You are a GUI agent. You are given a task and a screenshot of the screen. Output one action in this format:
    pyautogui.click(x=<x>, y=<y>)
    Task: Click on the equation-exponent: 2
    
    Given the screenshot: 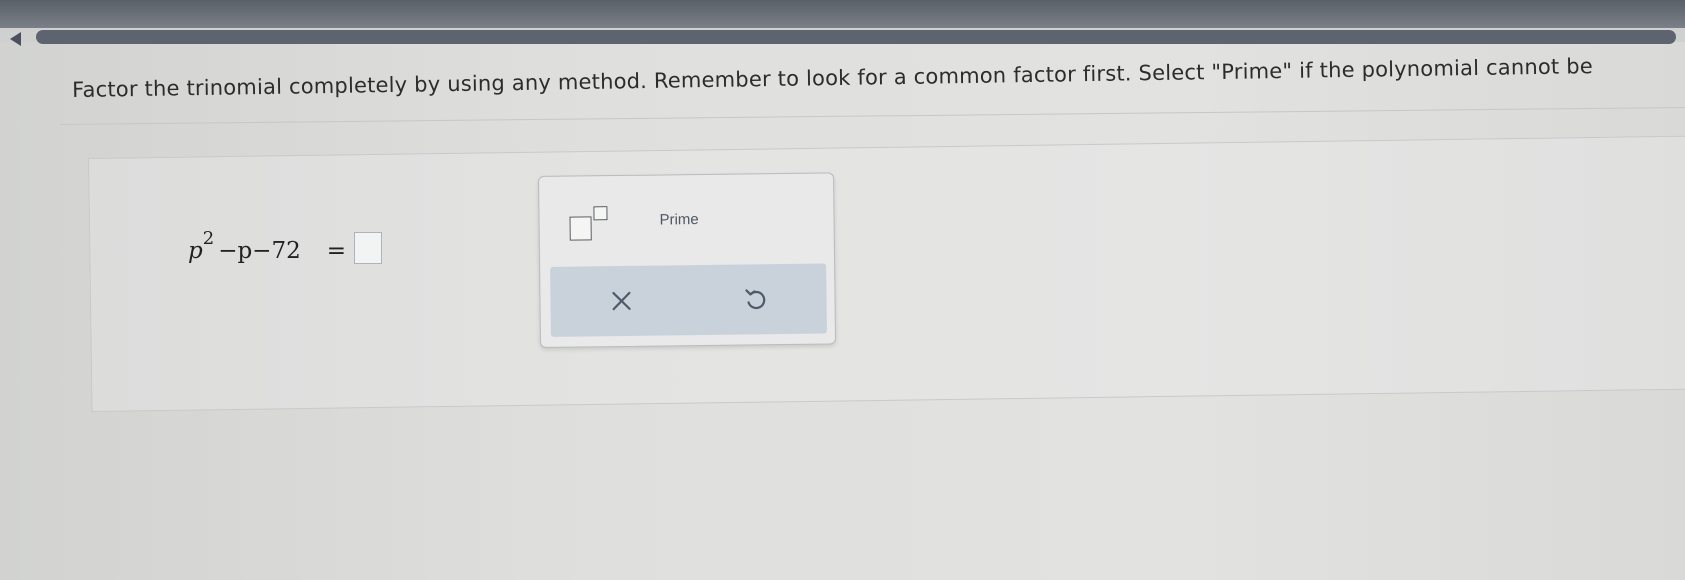 What is the action you would take?
    pyautogui.click(x=208, y=238)
    